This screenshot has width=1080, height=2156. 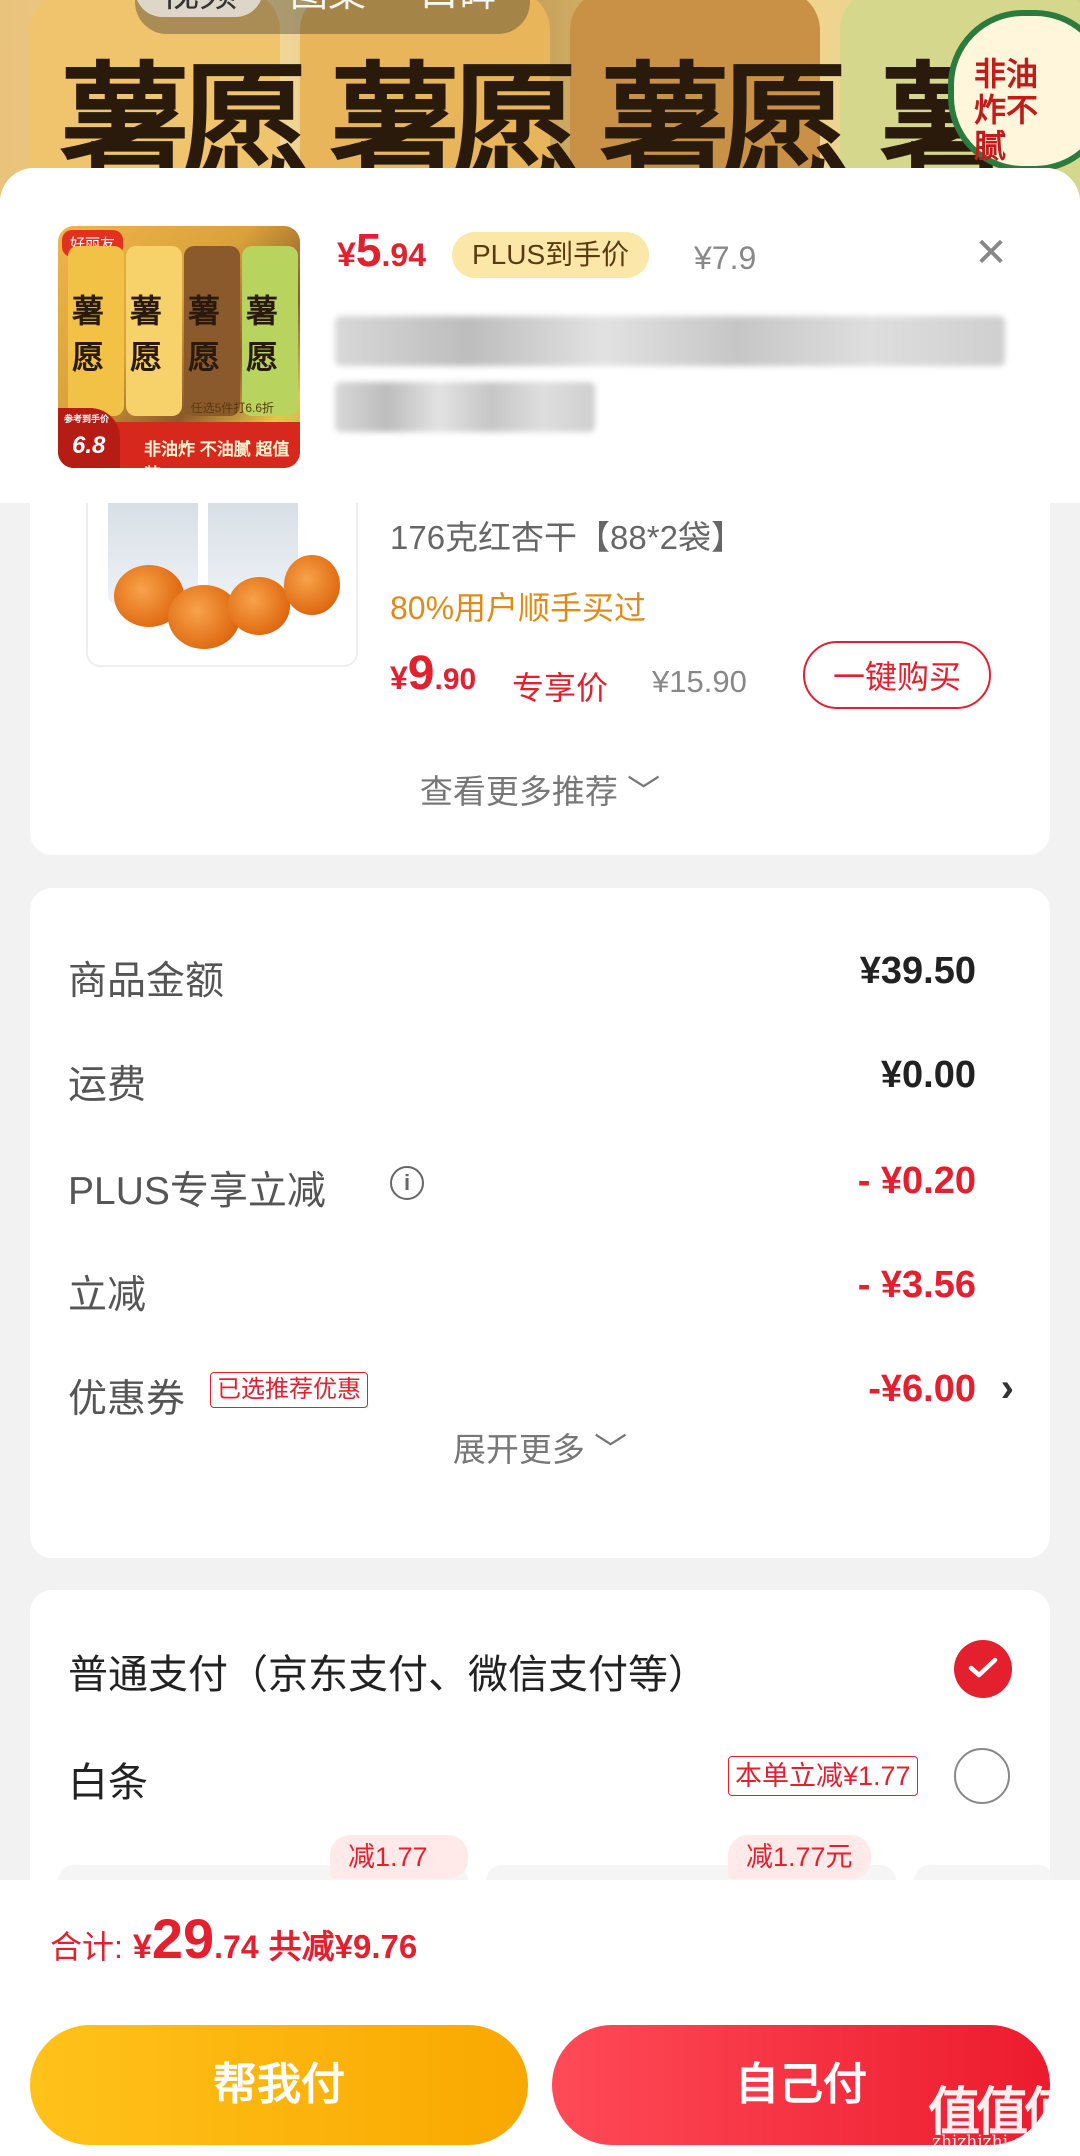 I want to click on recommendation-image, so click(x=222, y=585).